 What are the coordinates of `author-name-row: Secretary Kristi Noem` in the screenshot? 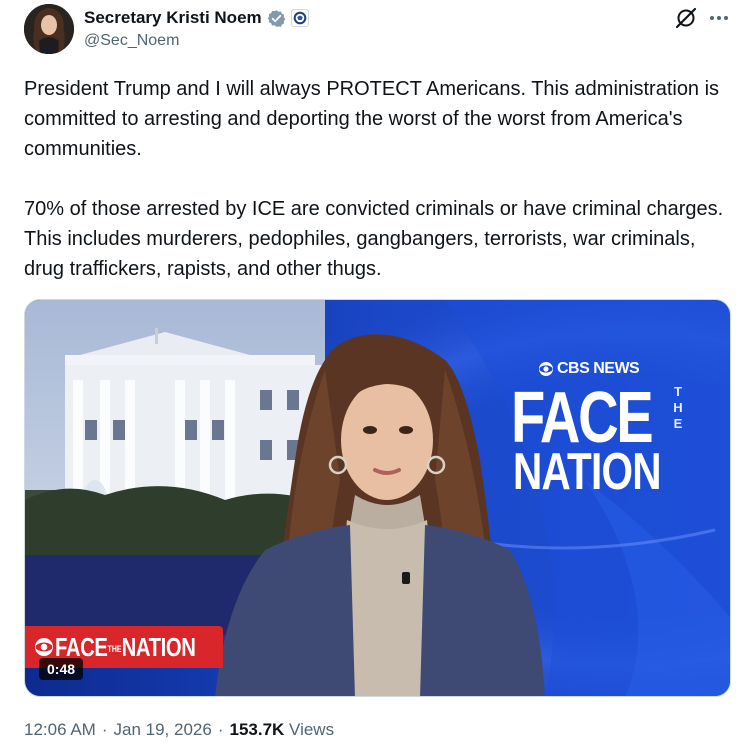 It's located at (196, 18).